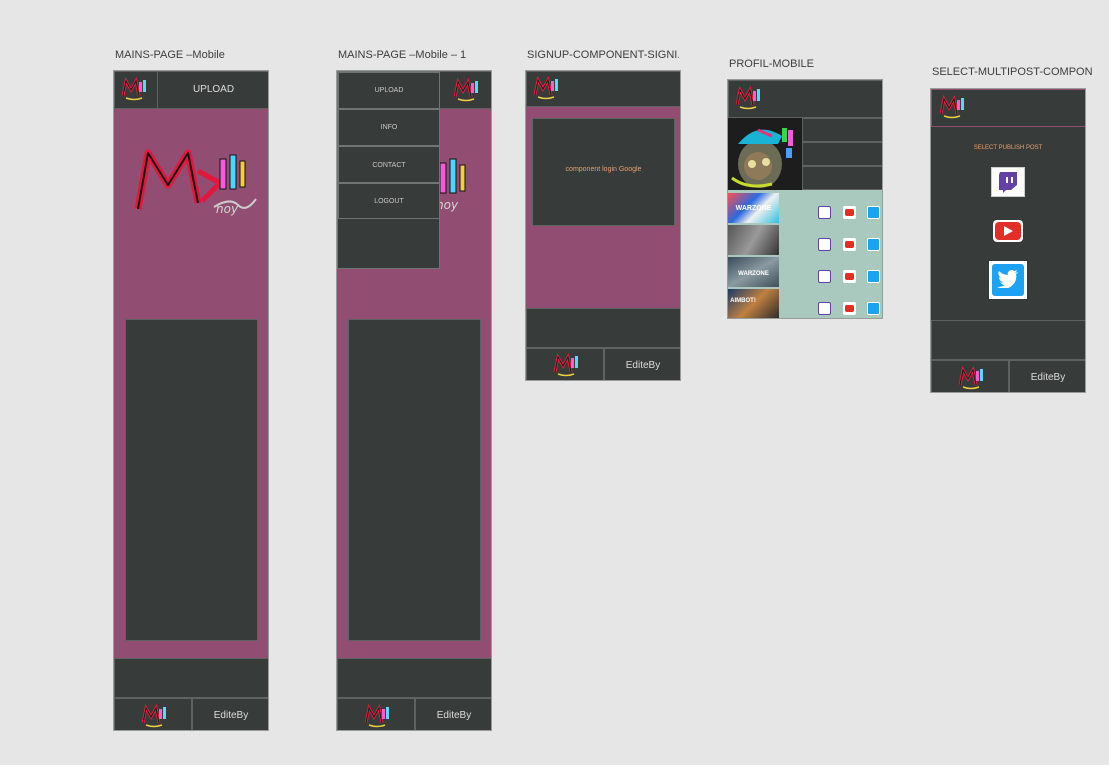 Image resolution: width=1109 pixels, height=765 pixels. I want to click on artboard-title-main: MAINS-PAGE –Mobile, so click(170, 55).